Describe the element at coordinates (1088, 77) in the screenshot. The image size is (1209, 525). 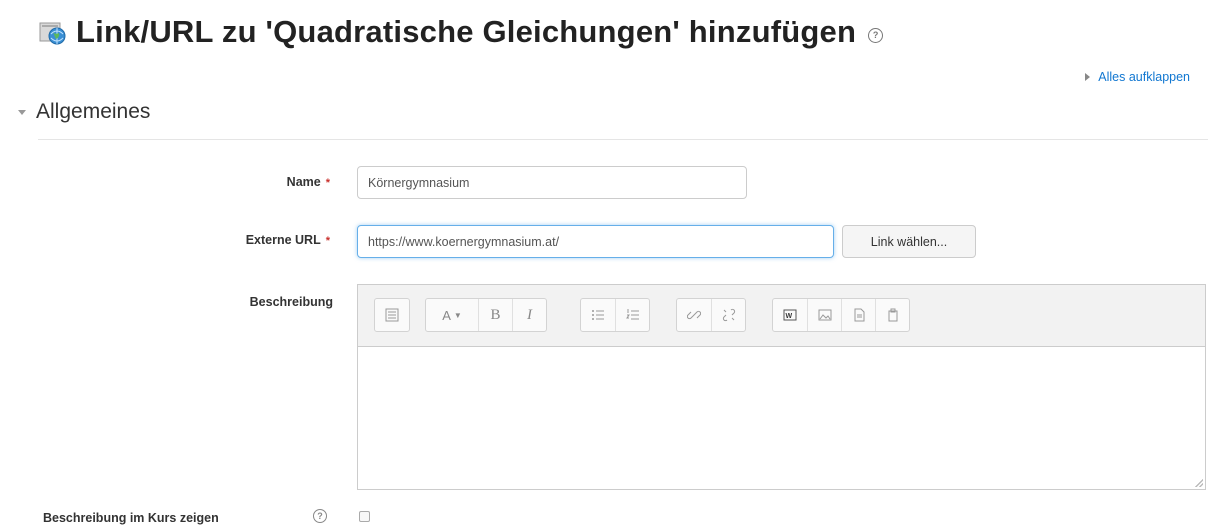
I see `collapsed-triangle-icon` at that location.